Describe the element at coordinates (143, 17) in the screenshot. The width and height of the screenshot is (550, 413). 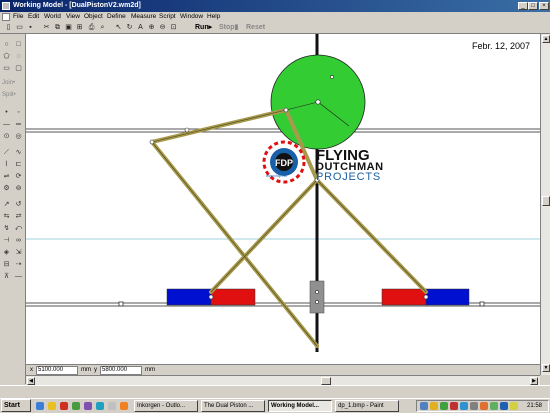
I see `menu-measure: Measure` at that location.